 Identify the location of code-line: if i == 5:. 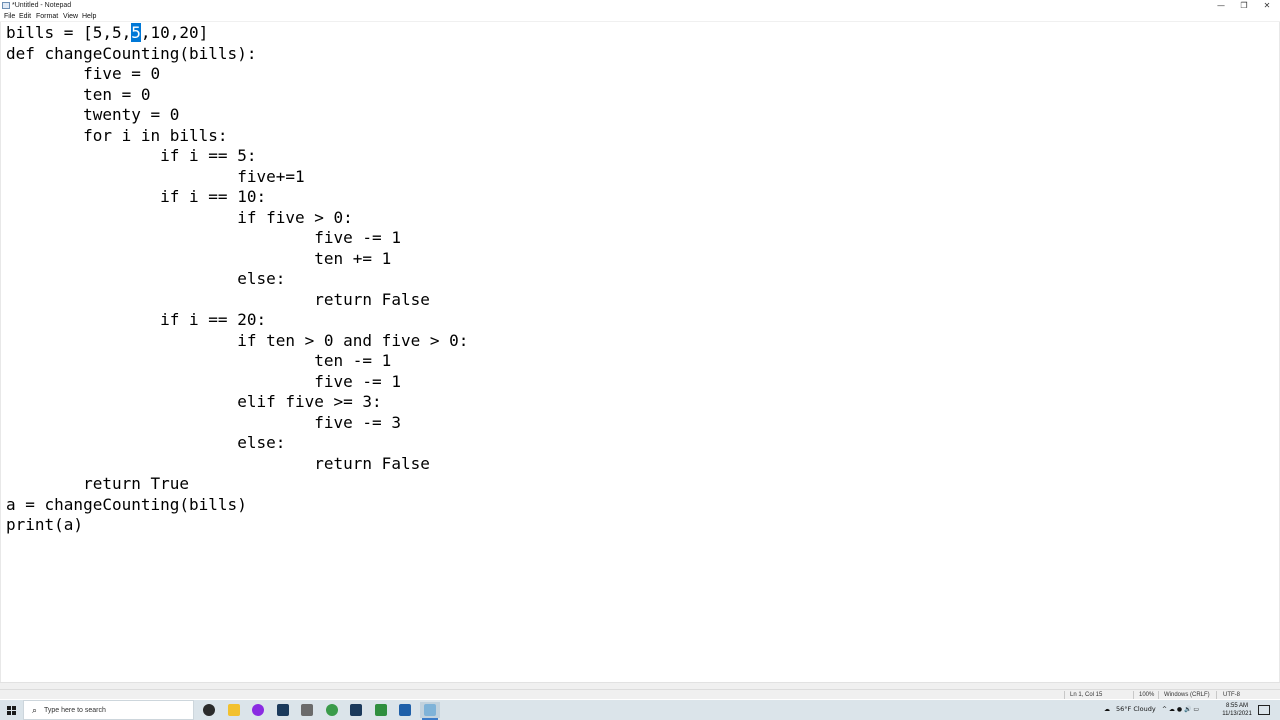
(131, 155).